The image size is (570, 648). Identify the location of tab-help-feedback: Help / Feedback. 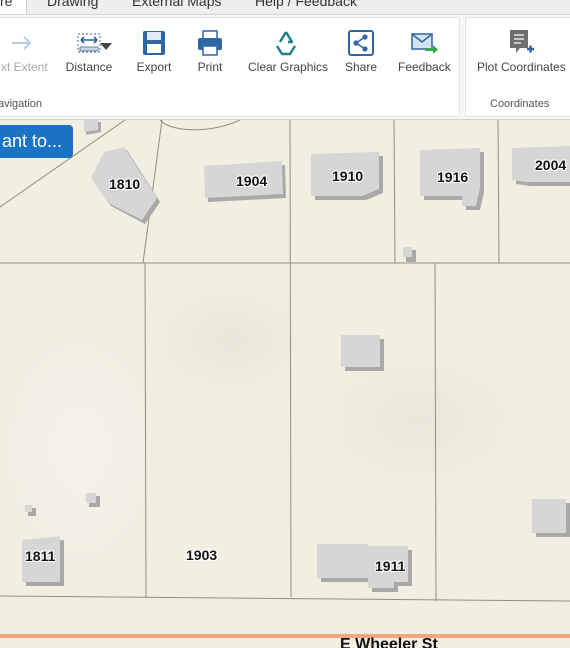
(306, 4).